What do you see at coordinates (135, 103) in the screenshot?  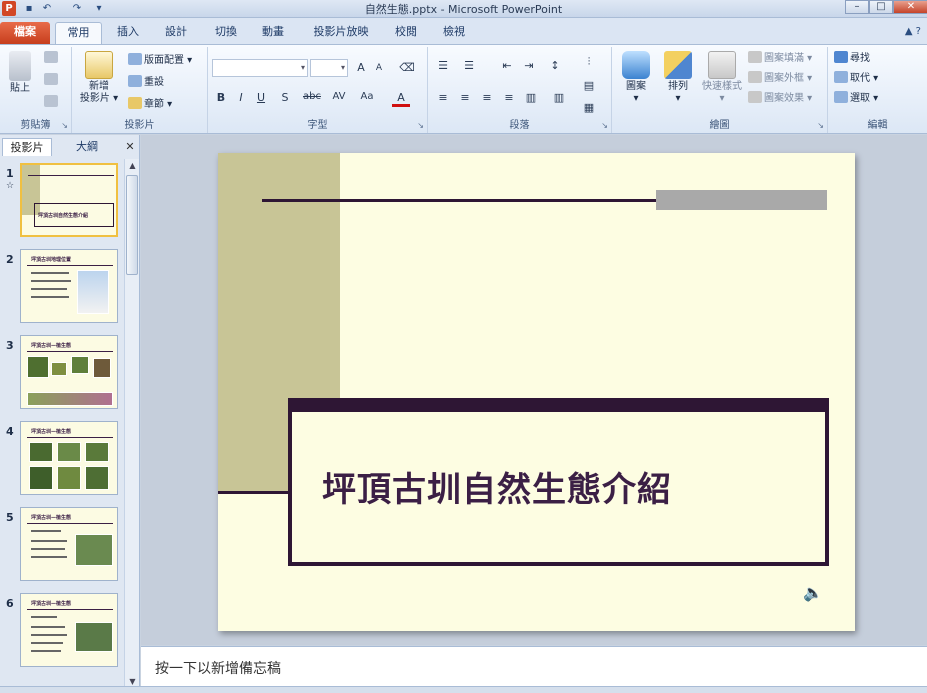 I see `section-icon` at bounding box center [135, 103].